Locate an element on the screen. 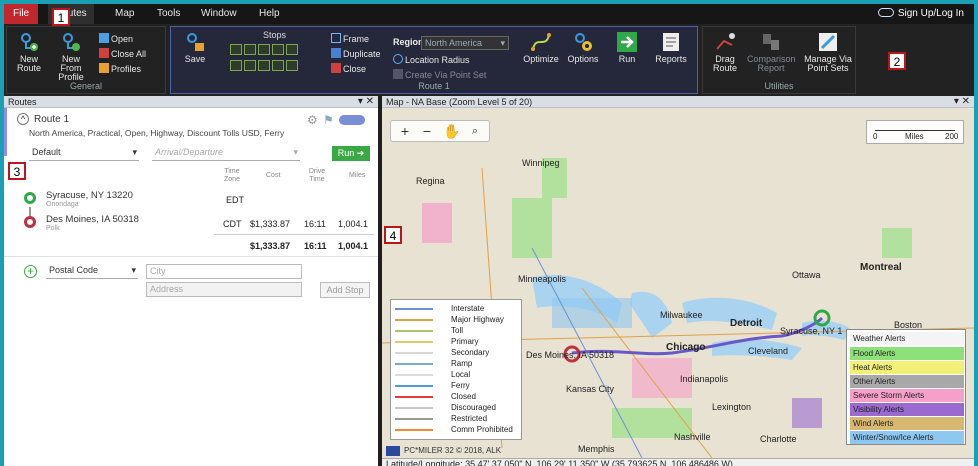 Image resolution: width=978 pixels, height=466 pixels. legend-row: Ferry is located at coordinates (457, 386).